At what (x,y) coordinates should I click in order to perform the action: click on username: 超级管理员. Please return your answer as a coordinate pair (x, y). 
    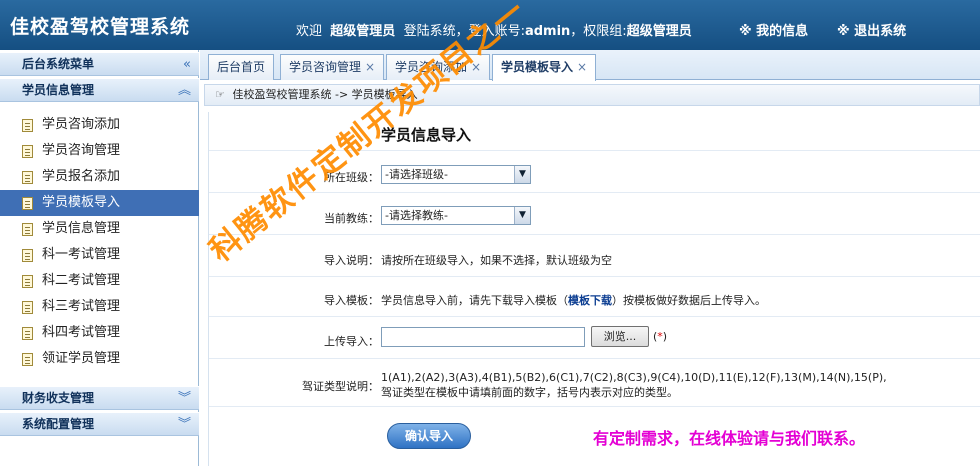
    Looking at the image, I should click on (363, 31).